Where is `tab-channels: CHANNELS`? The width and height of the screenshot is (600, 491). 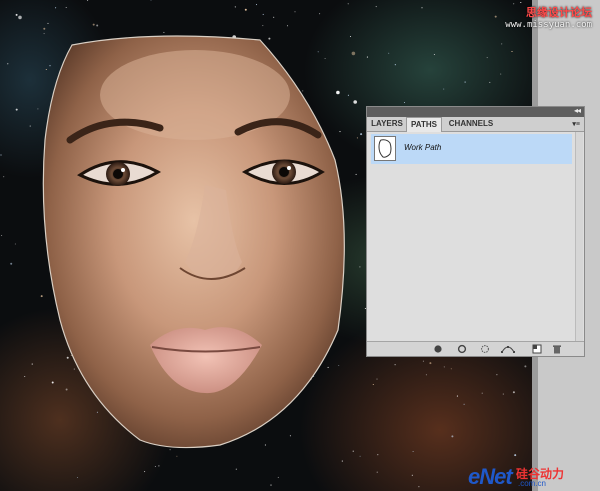
tab-channels: CHANNELS is located at coordinates (471, 124).